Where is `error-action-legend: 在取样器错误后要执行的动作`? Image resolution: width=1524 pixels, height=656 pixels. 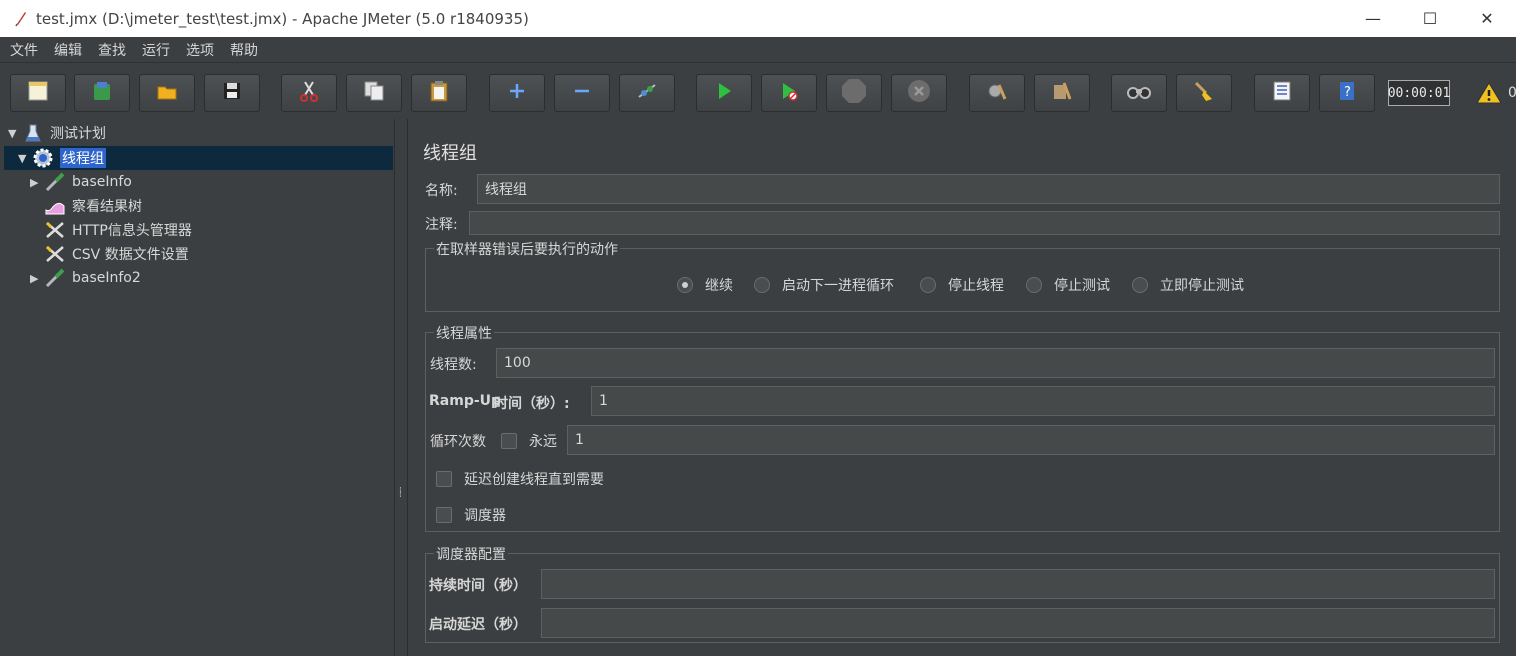
error-action-legend: 在取样器错误后要执行的动作 is located at coordinates (527, 249).